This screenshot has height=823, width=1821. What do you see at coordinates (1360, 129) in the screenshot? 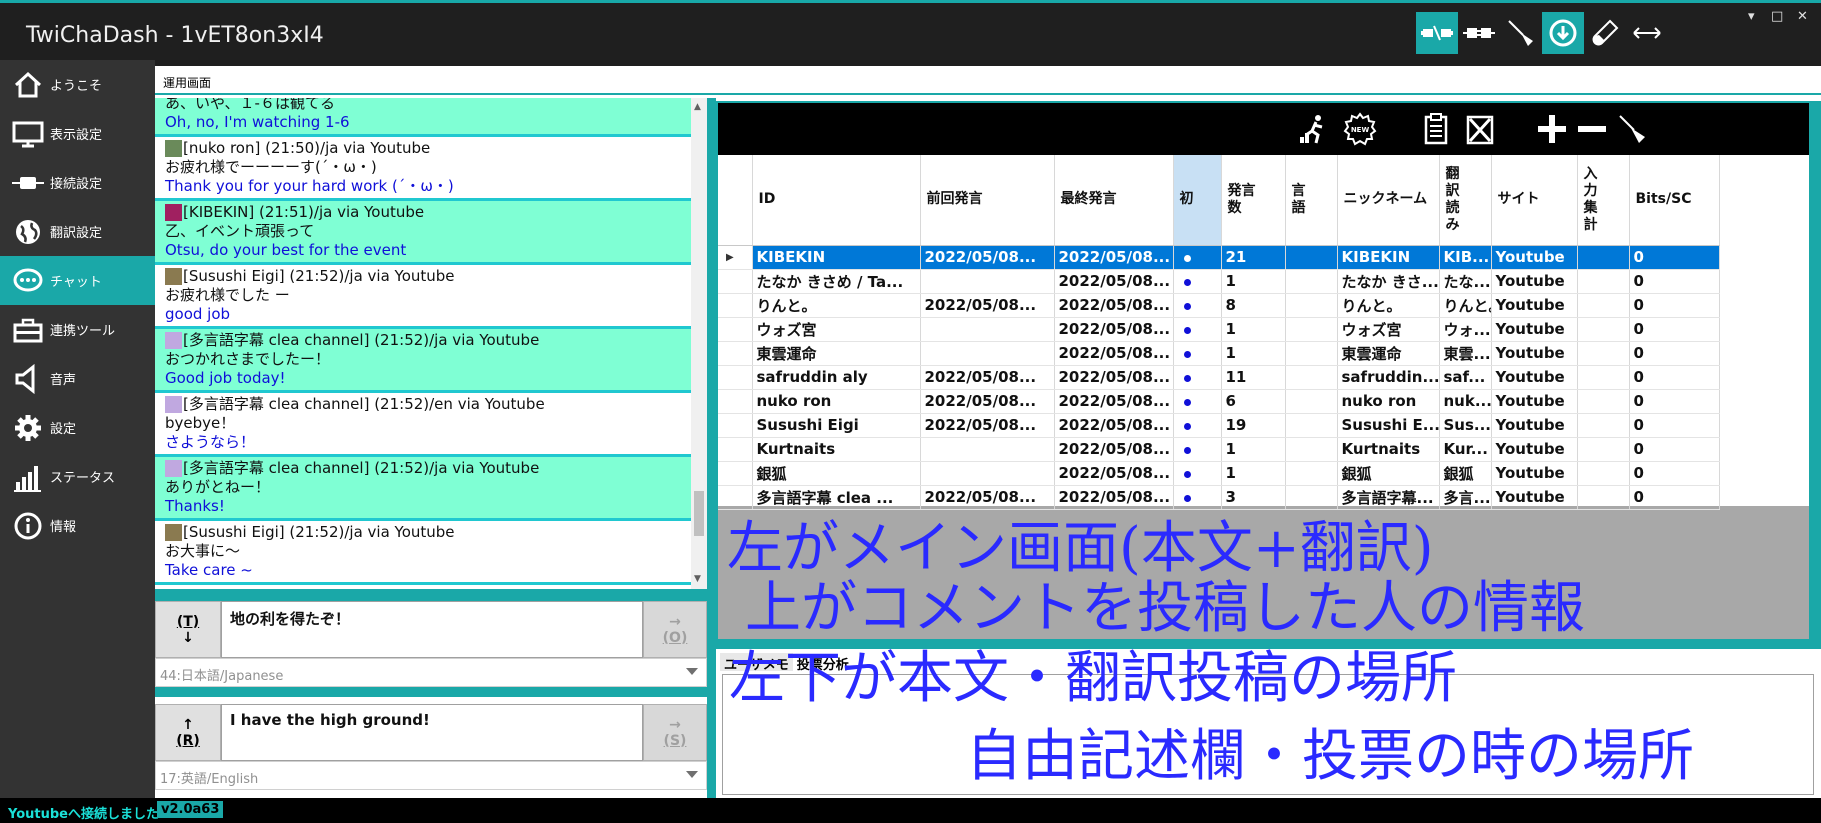
I see `new-badge-icon: NEW` at bounding box center [1360, 129].